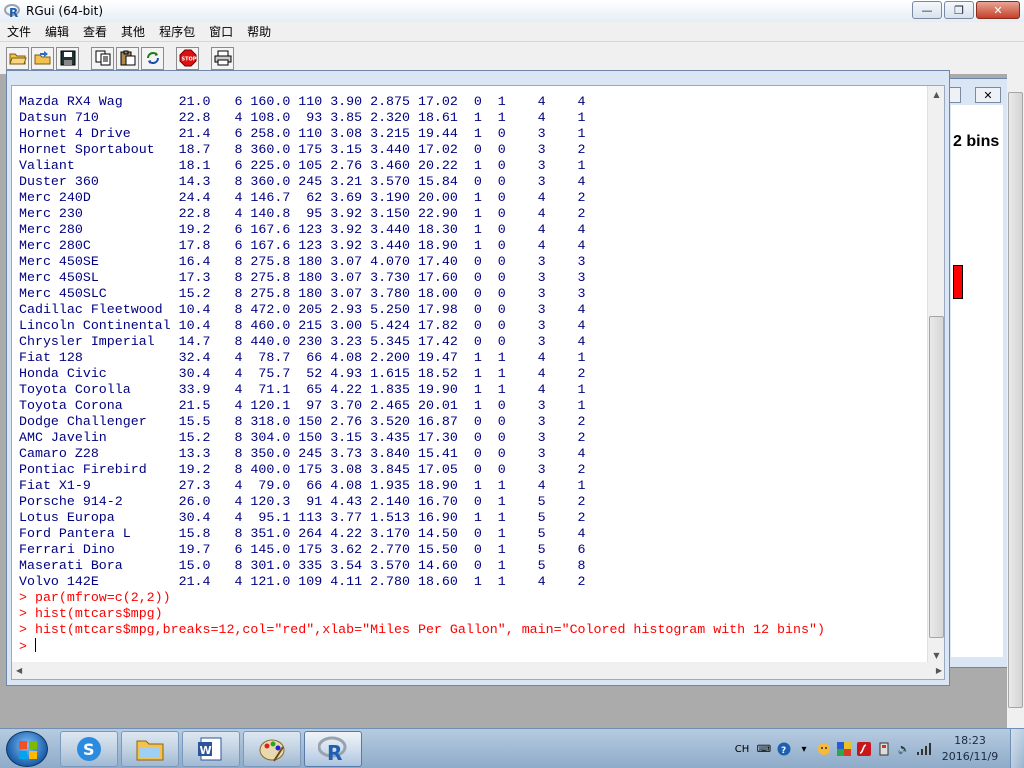 The image size is (1024, 768). Describe the element at coordinates (824, 749) in the screenshot. I see `ime-skin-icon` at that location.